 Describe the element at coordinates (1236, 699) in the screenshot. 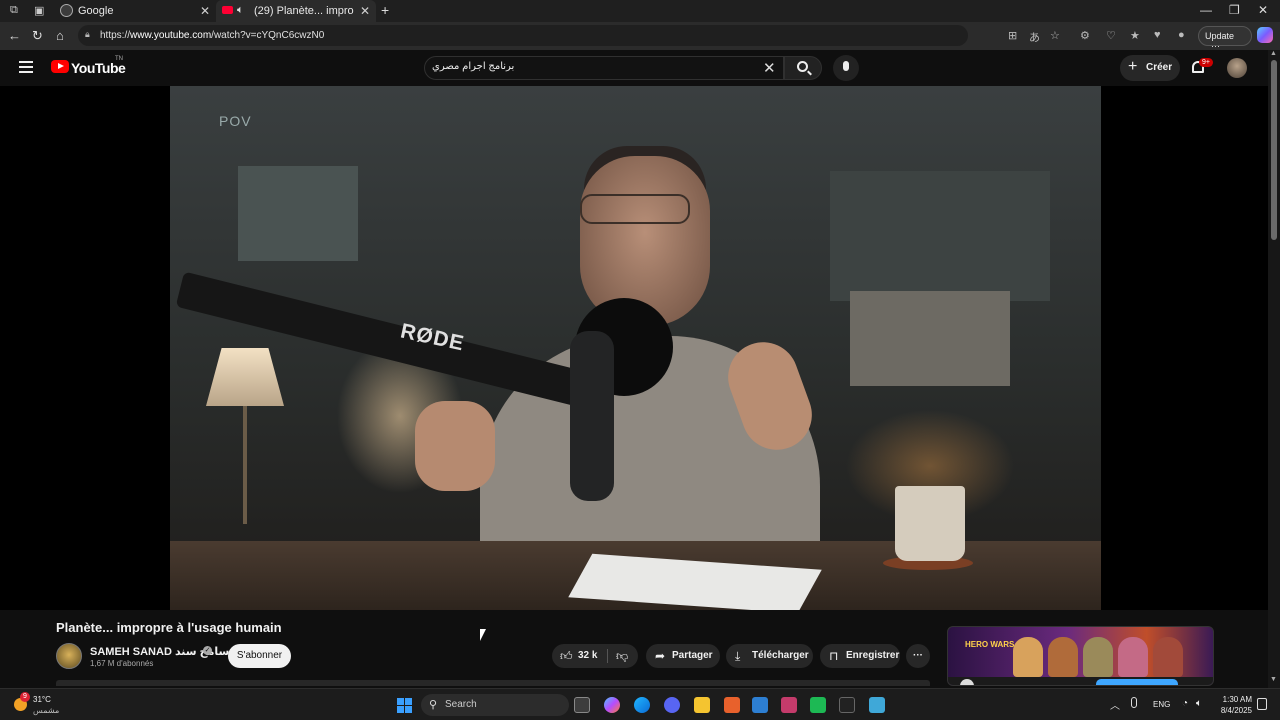

I see `clock-time: 1:30 AM` at that location.